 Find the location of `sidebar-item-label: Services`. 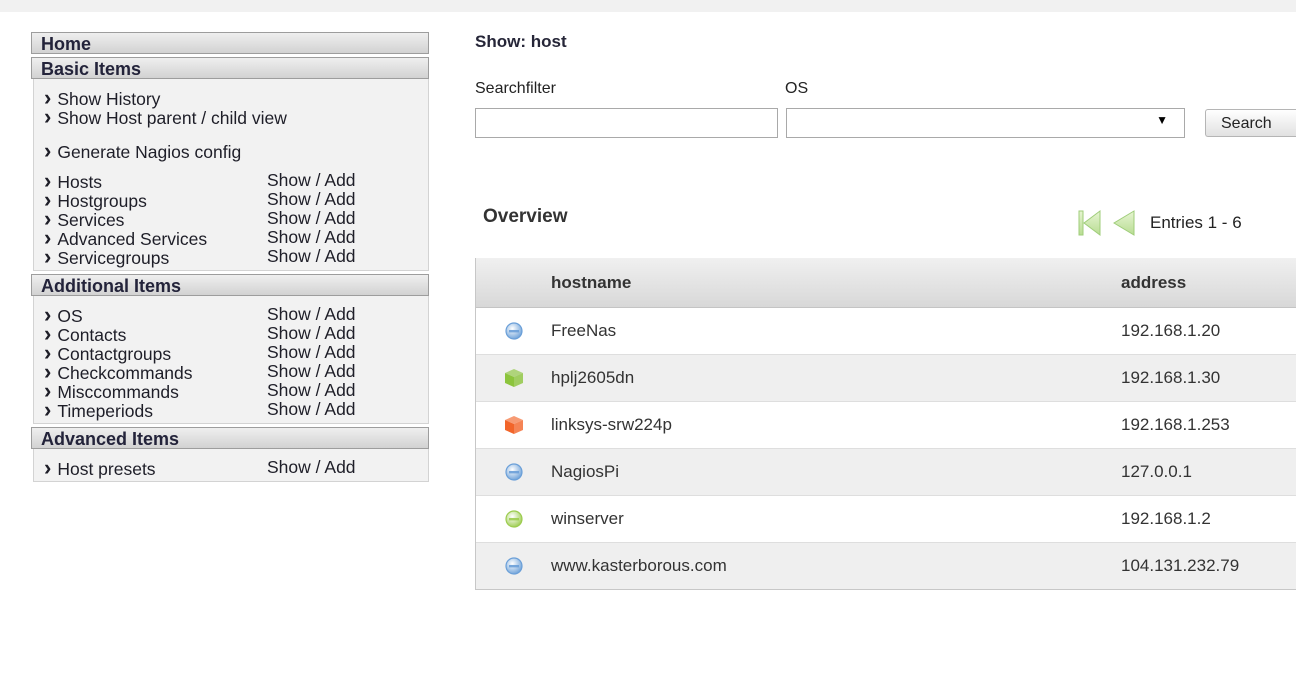

sidebar-item-label: Services is located at coordinates (155, 219).